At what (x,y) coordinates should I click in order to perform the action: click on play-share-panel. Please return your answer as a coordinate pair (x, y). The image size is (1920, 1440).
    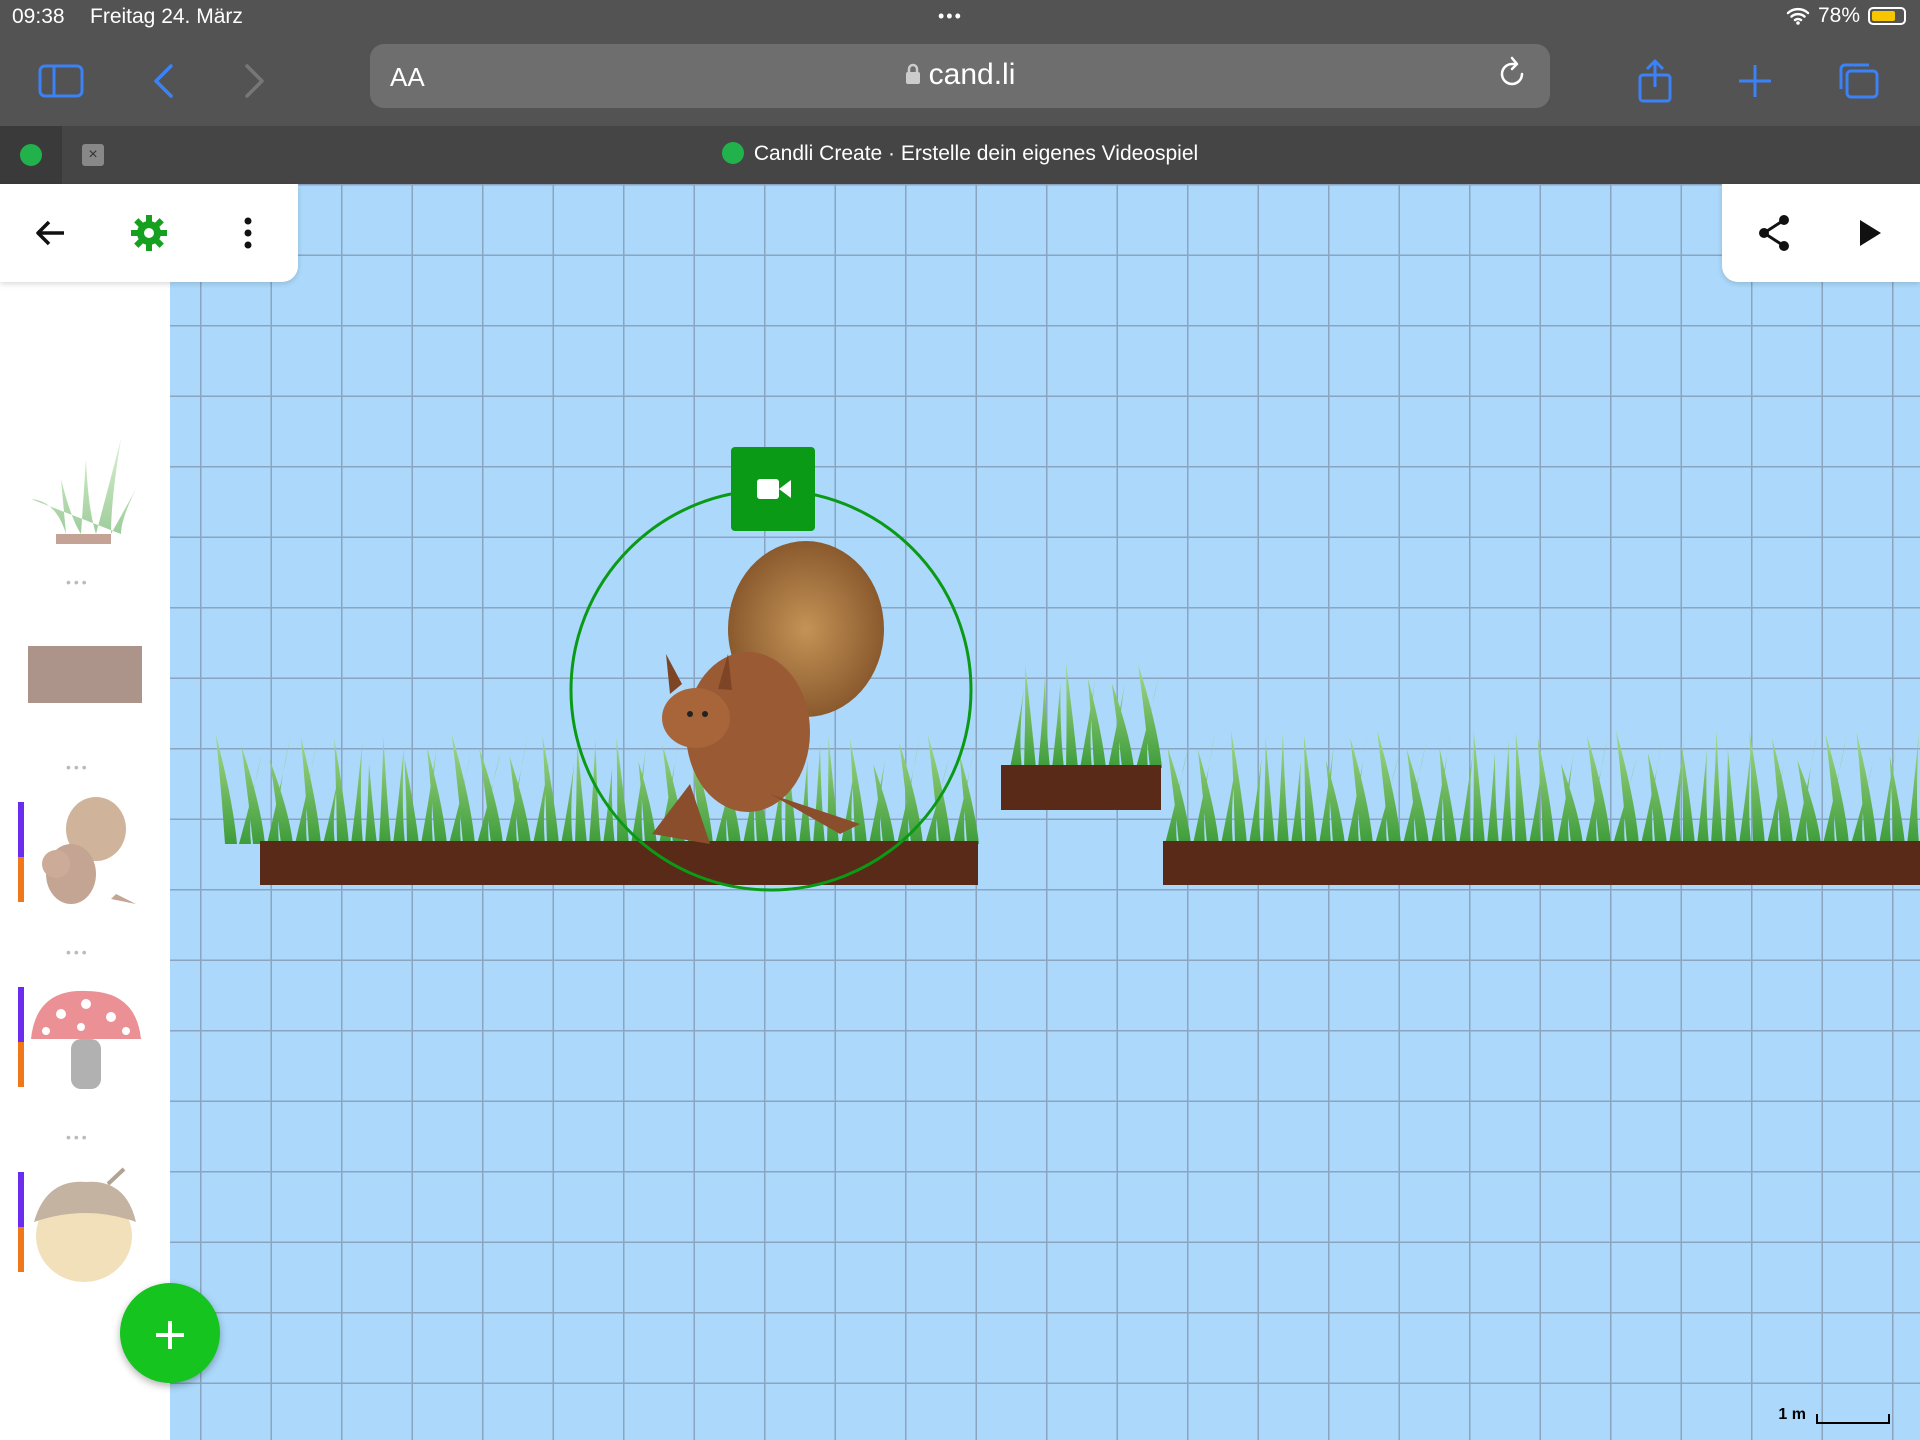
    Looking at the image, I should click on (1821, 233).